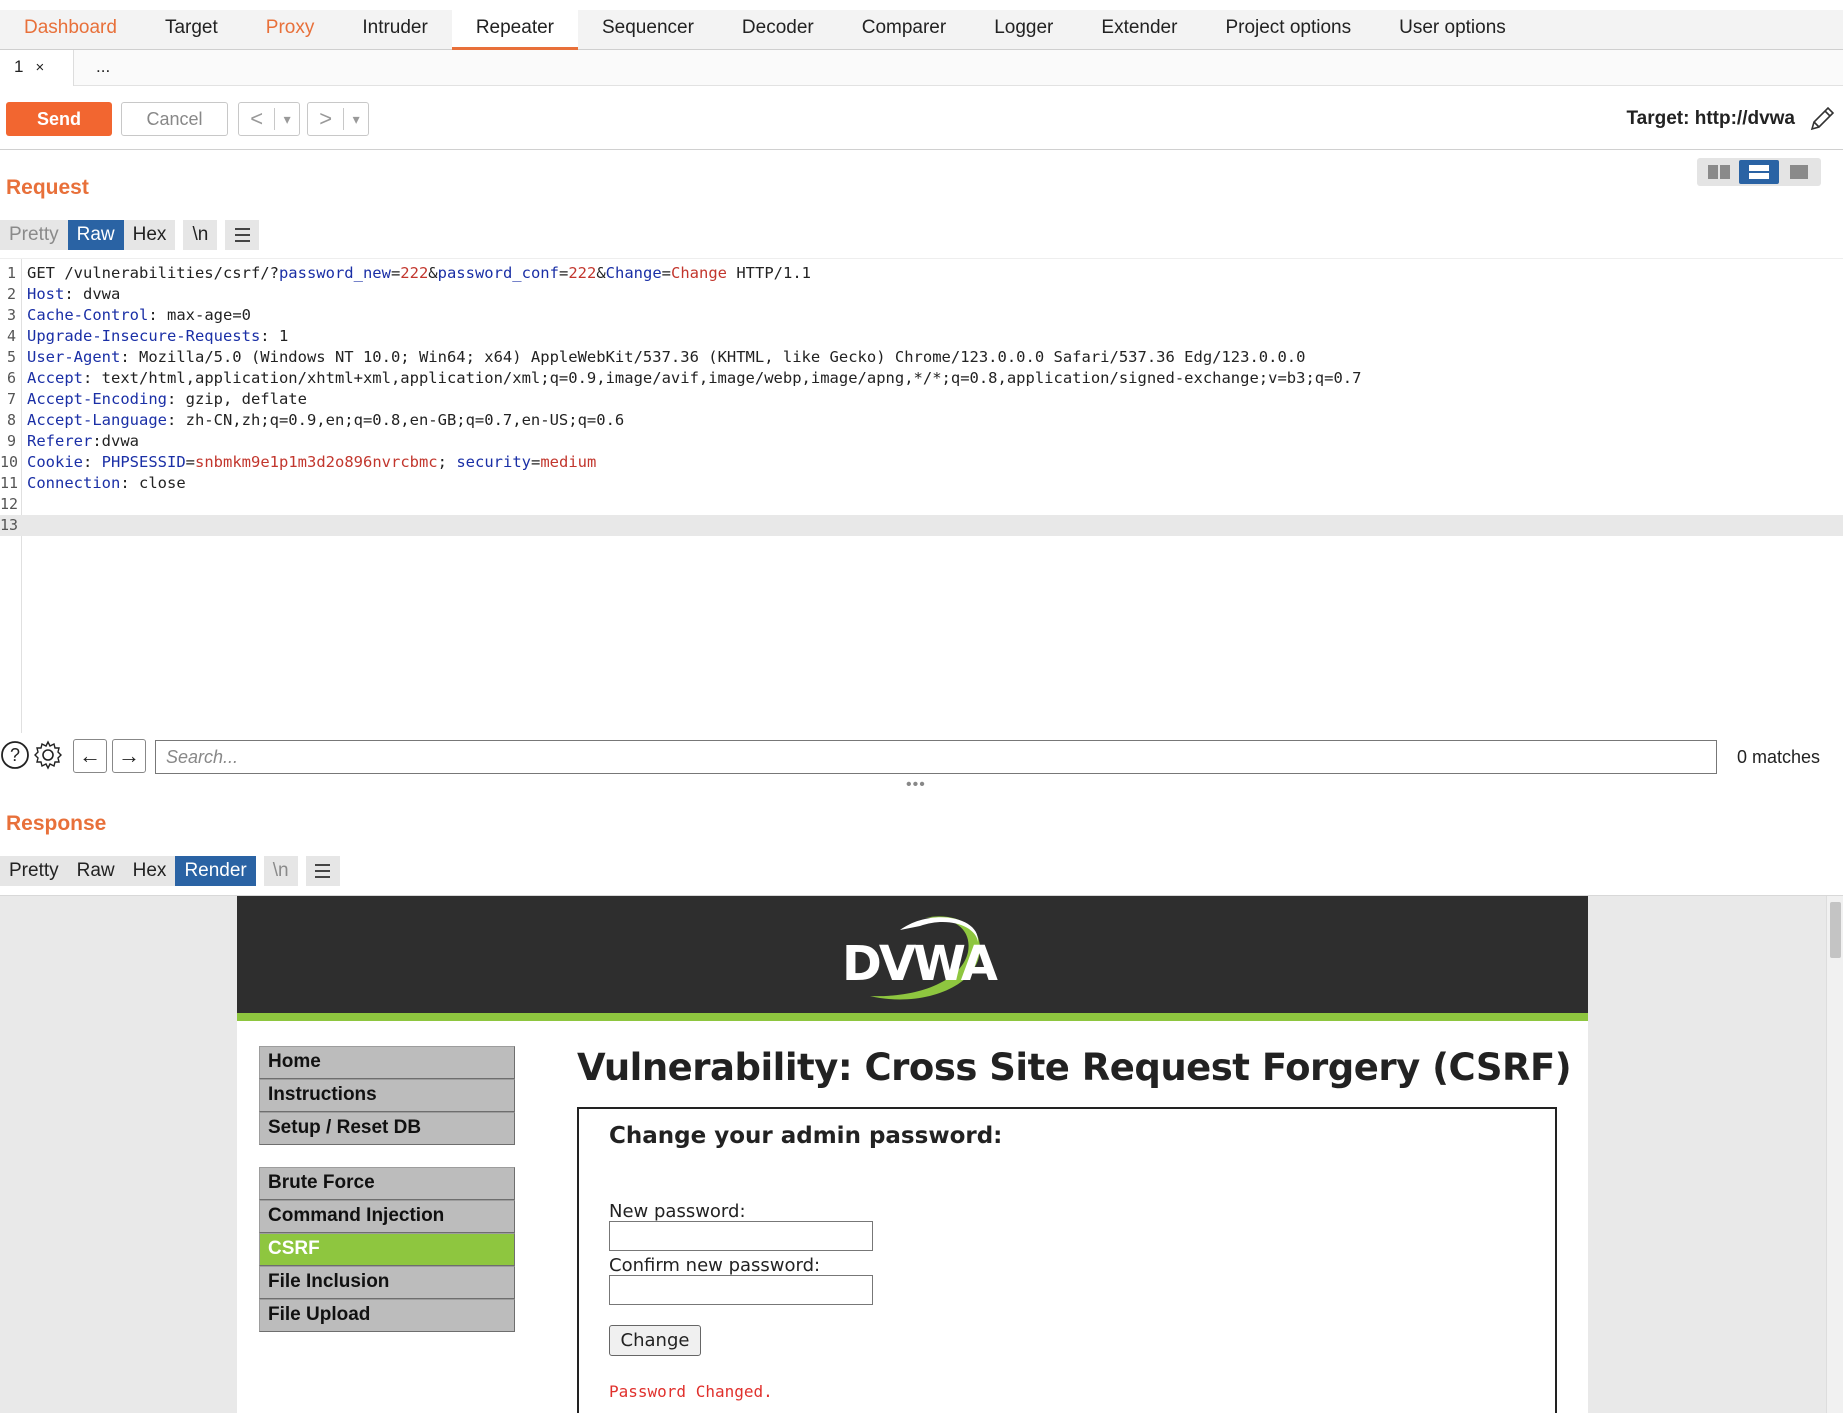  I want to click on code-text: :, so click(92, 462).